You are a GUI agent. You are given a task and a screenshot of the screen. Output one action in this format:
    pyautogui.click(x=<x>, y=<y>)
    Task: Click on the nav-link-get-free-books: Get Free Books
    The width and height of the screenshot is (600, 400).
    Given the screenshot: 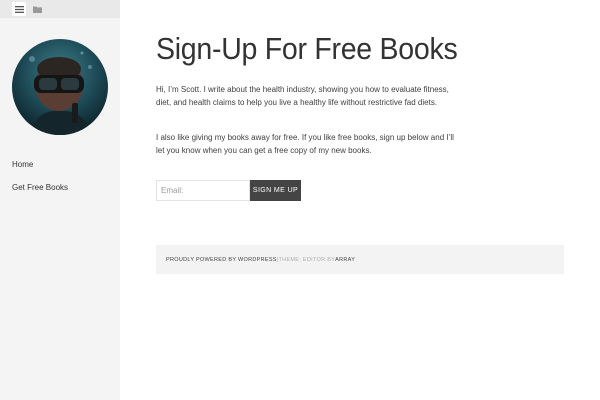 What is the action you would take?
    pyautogui.click(x=40, y=187)
    